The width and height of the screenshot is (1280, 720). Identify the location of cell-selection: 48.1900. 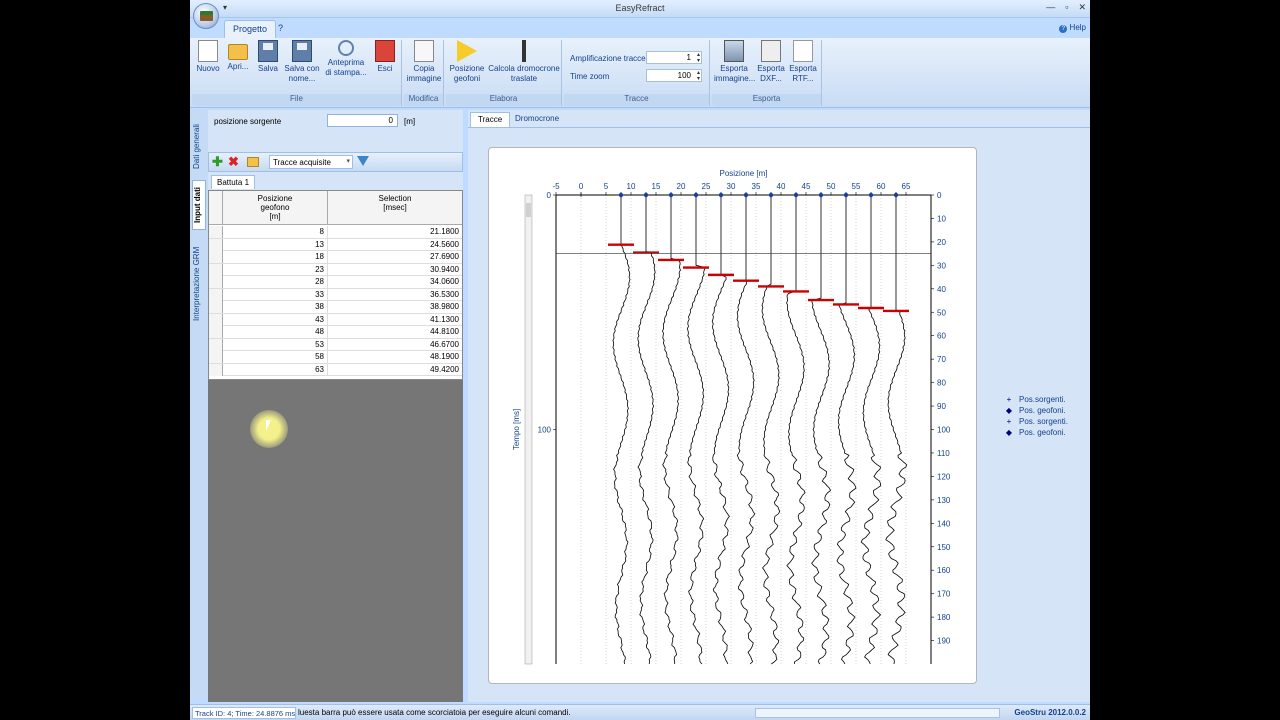
(395, 357).